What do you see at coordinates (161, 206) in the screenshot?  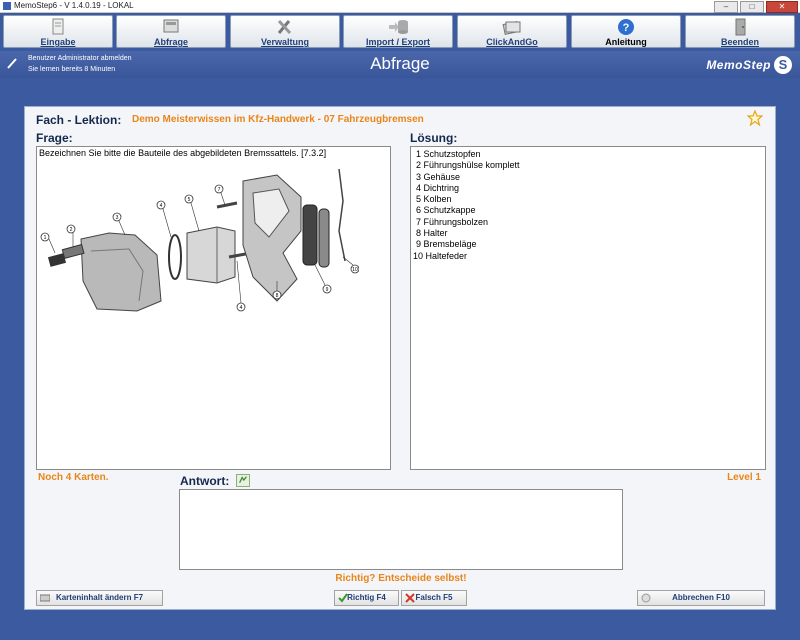 I see `callout-4: 4` at bounding box center [161, 206].